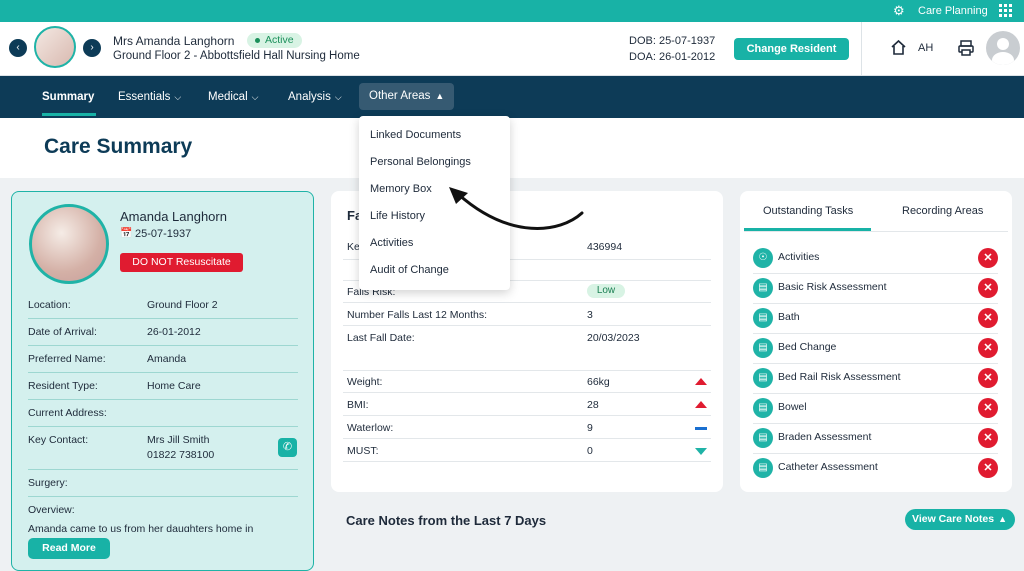 This screenshot has width=1024, height=571. What do you see at coordinates (401, 189) in the screenshot?
I see `menu-item-memory-box: Memory Box` at bounding box center [401, 189].